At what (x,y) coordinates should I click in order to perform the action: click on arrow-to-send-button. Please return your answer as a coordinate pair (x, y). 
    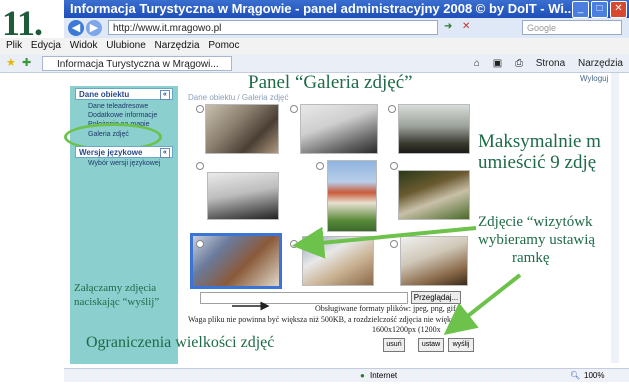
    Looking at the image, I should click on (482, 304).